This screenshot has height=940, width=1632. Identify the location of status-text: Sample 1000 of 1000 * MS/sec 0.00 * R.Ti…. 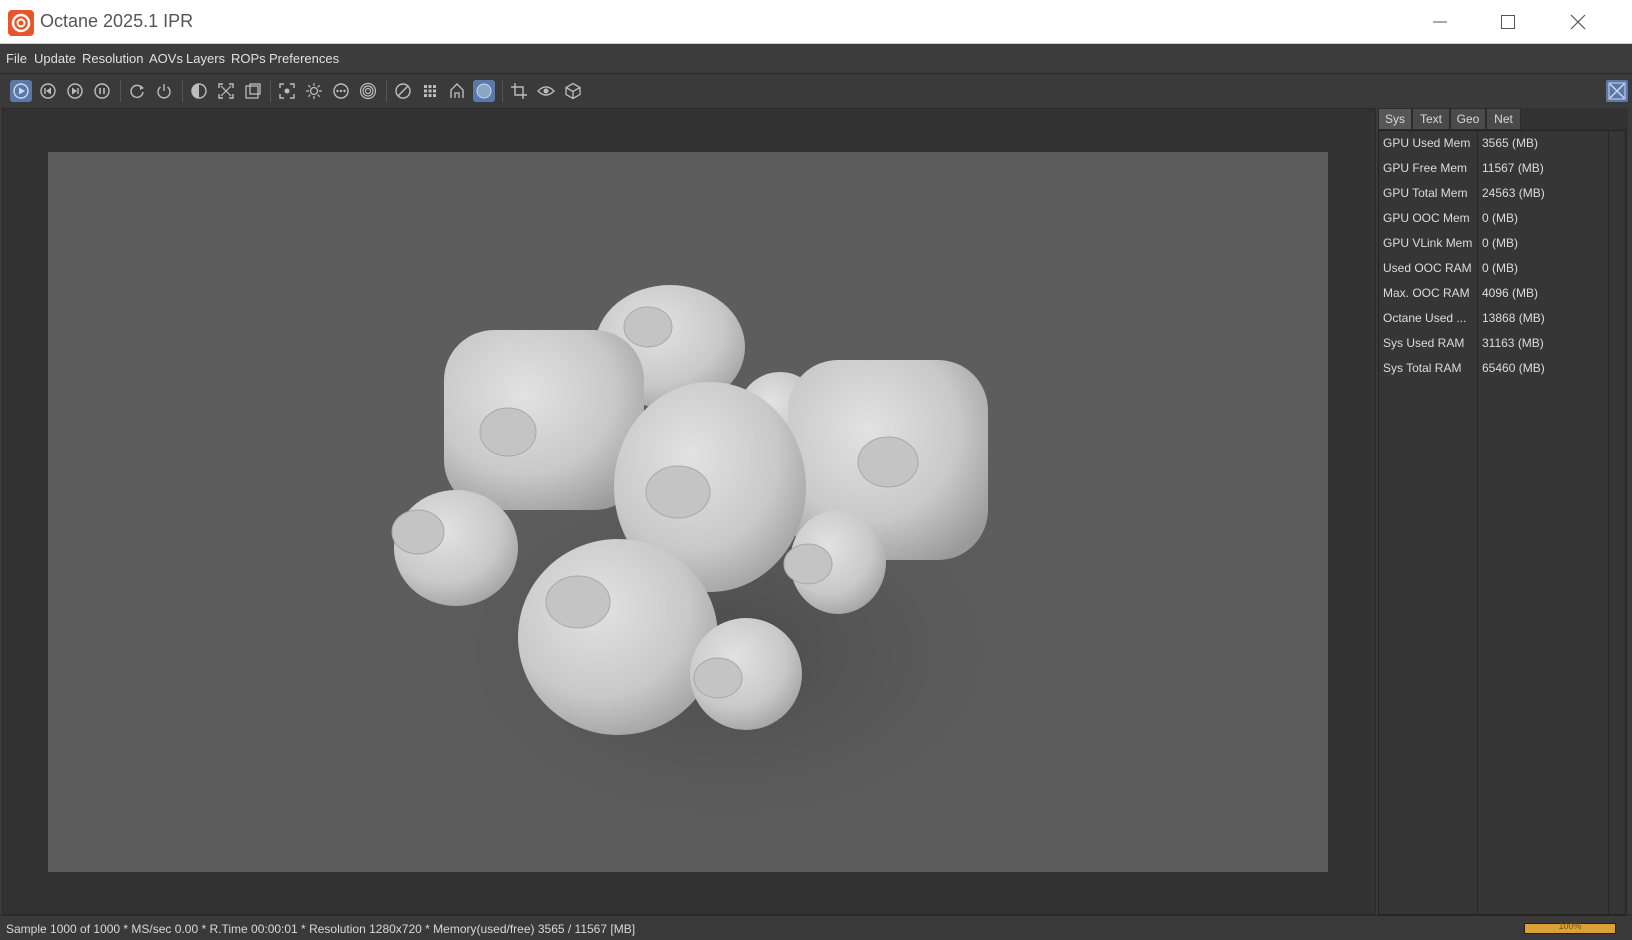
(321, 929).